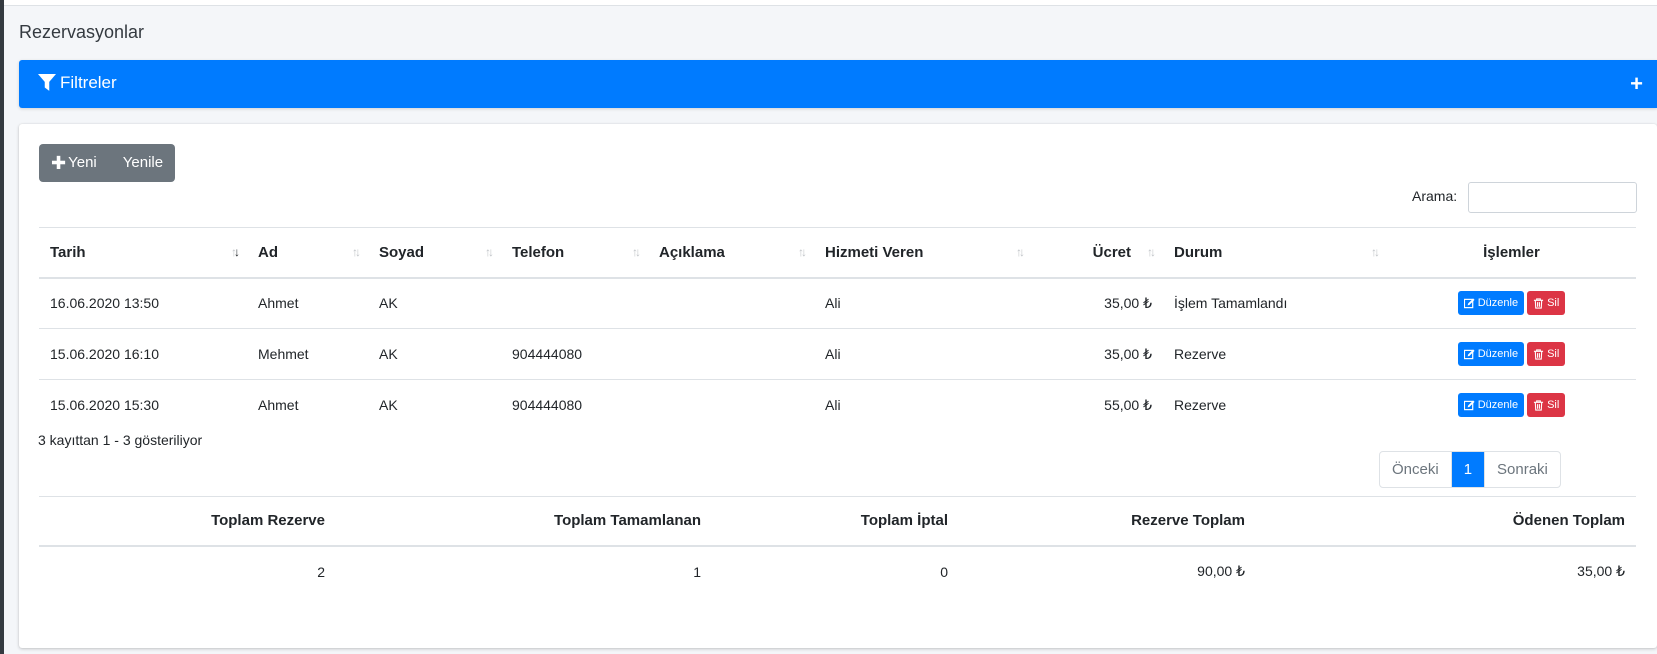 The image size is (1657, 654). I want to click on totals-value-tamamlanan: 1, so click(697, 571).